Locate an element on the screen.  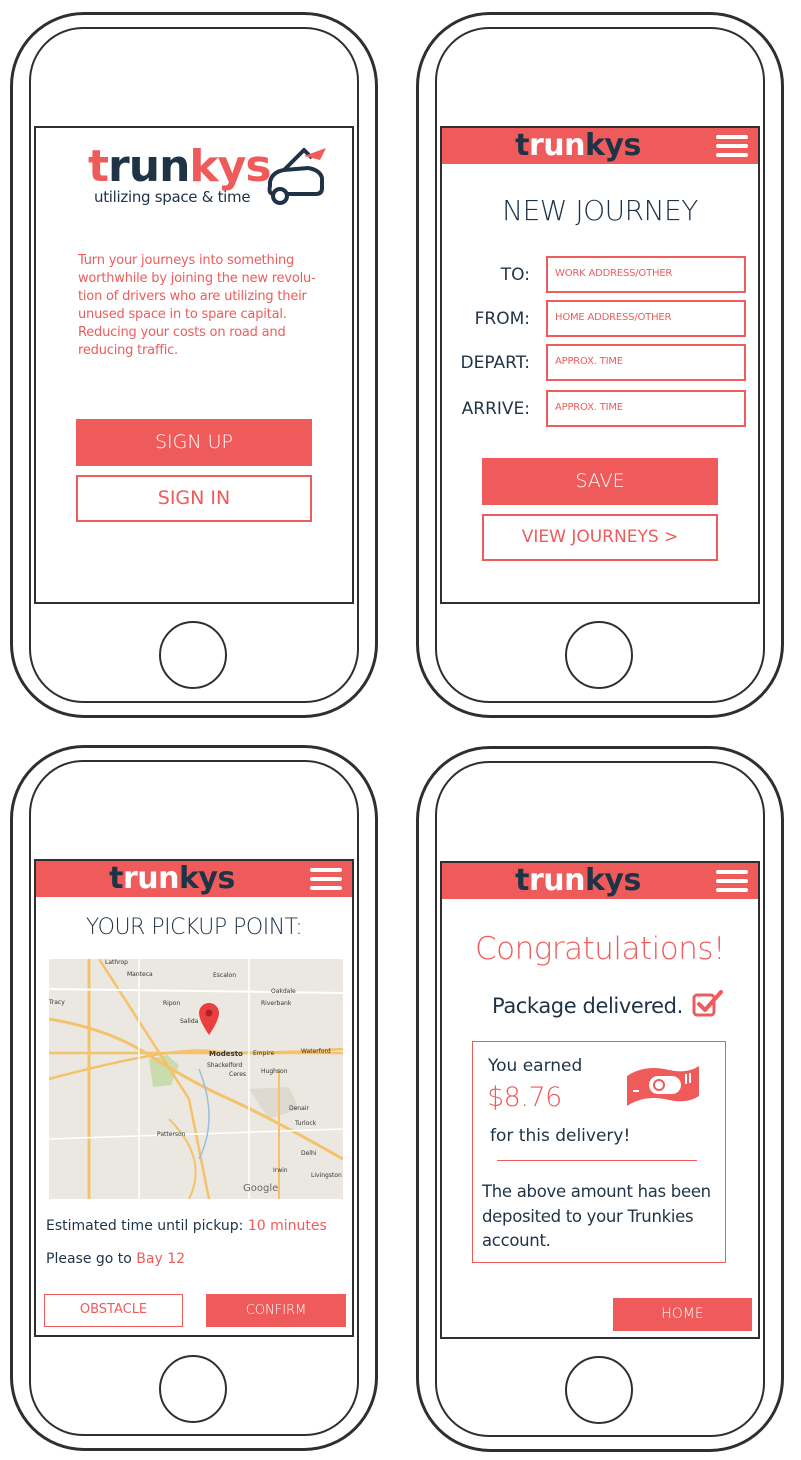
map-label-hughson: Hughson is located at coordinates (274, 1071).